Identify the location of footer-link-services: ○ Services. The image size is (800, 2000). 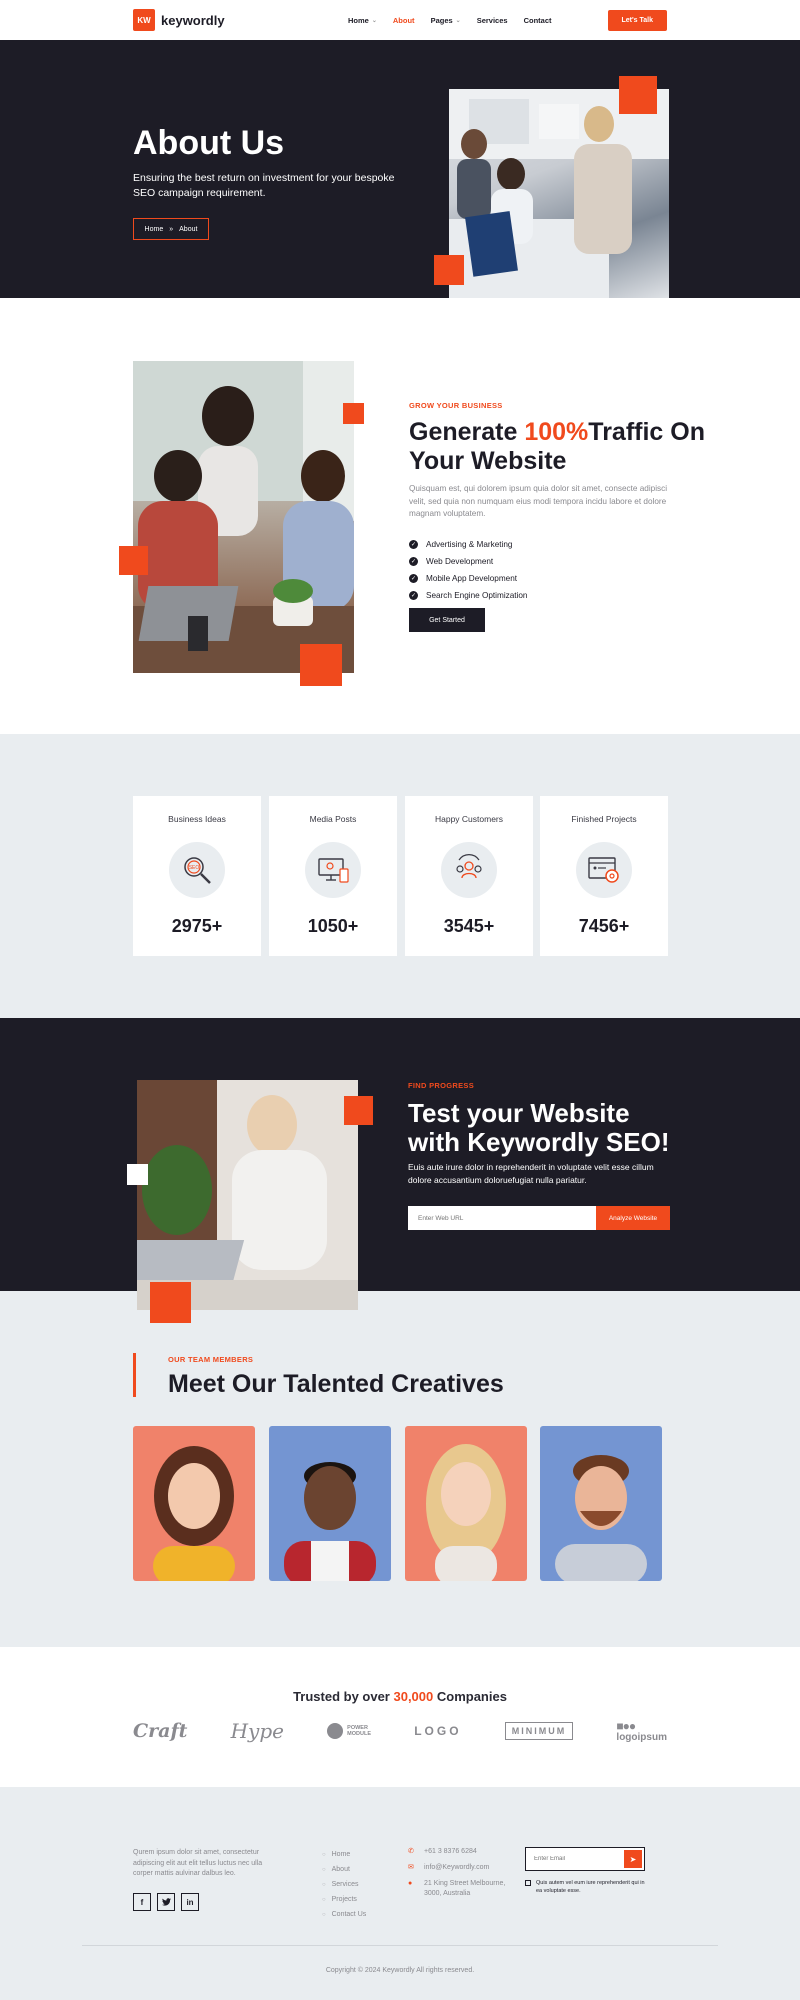
(344, 1884).